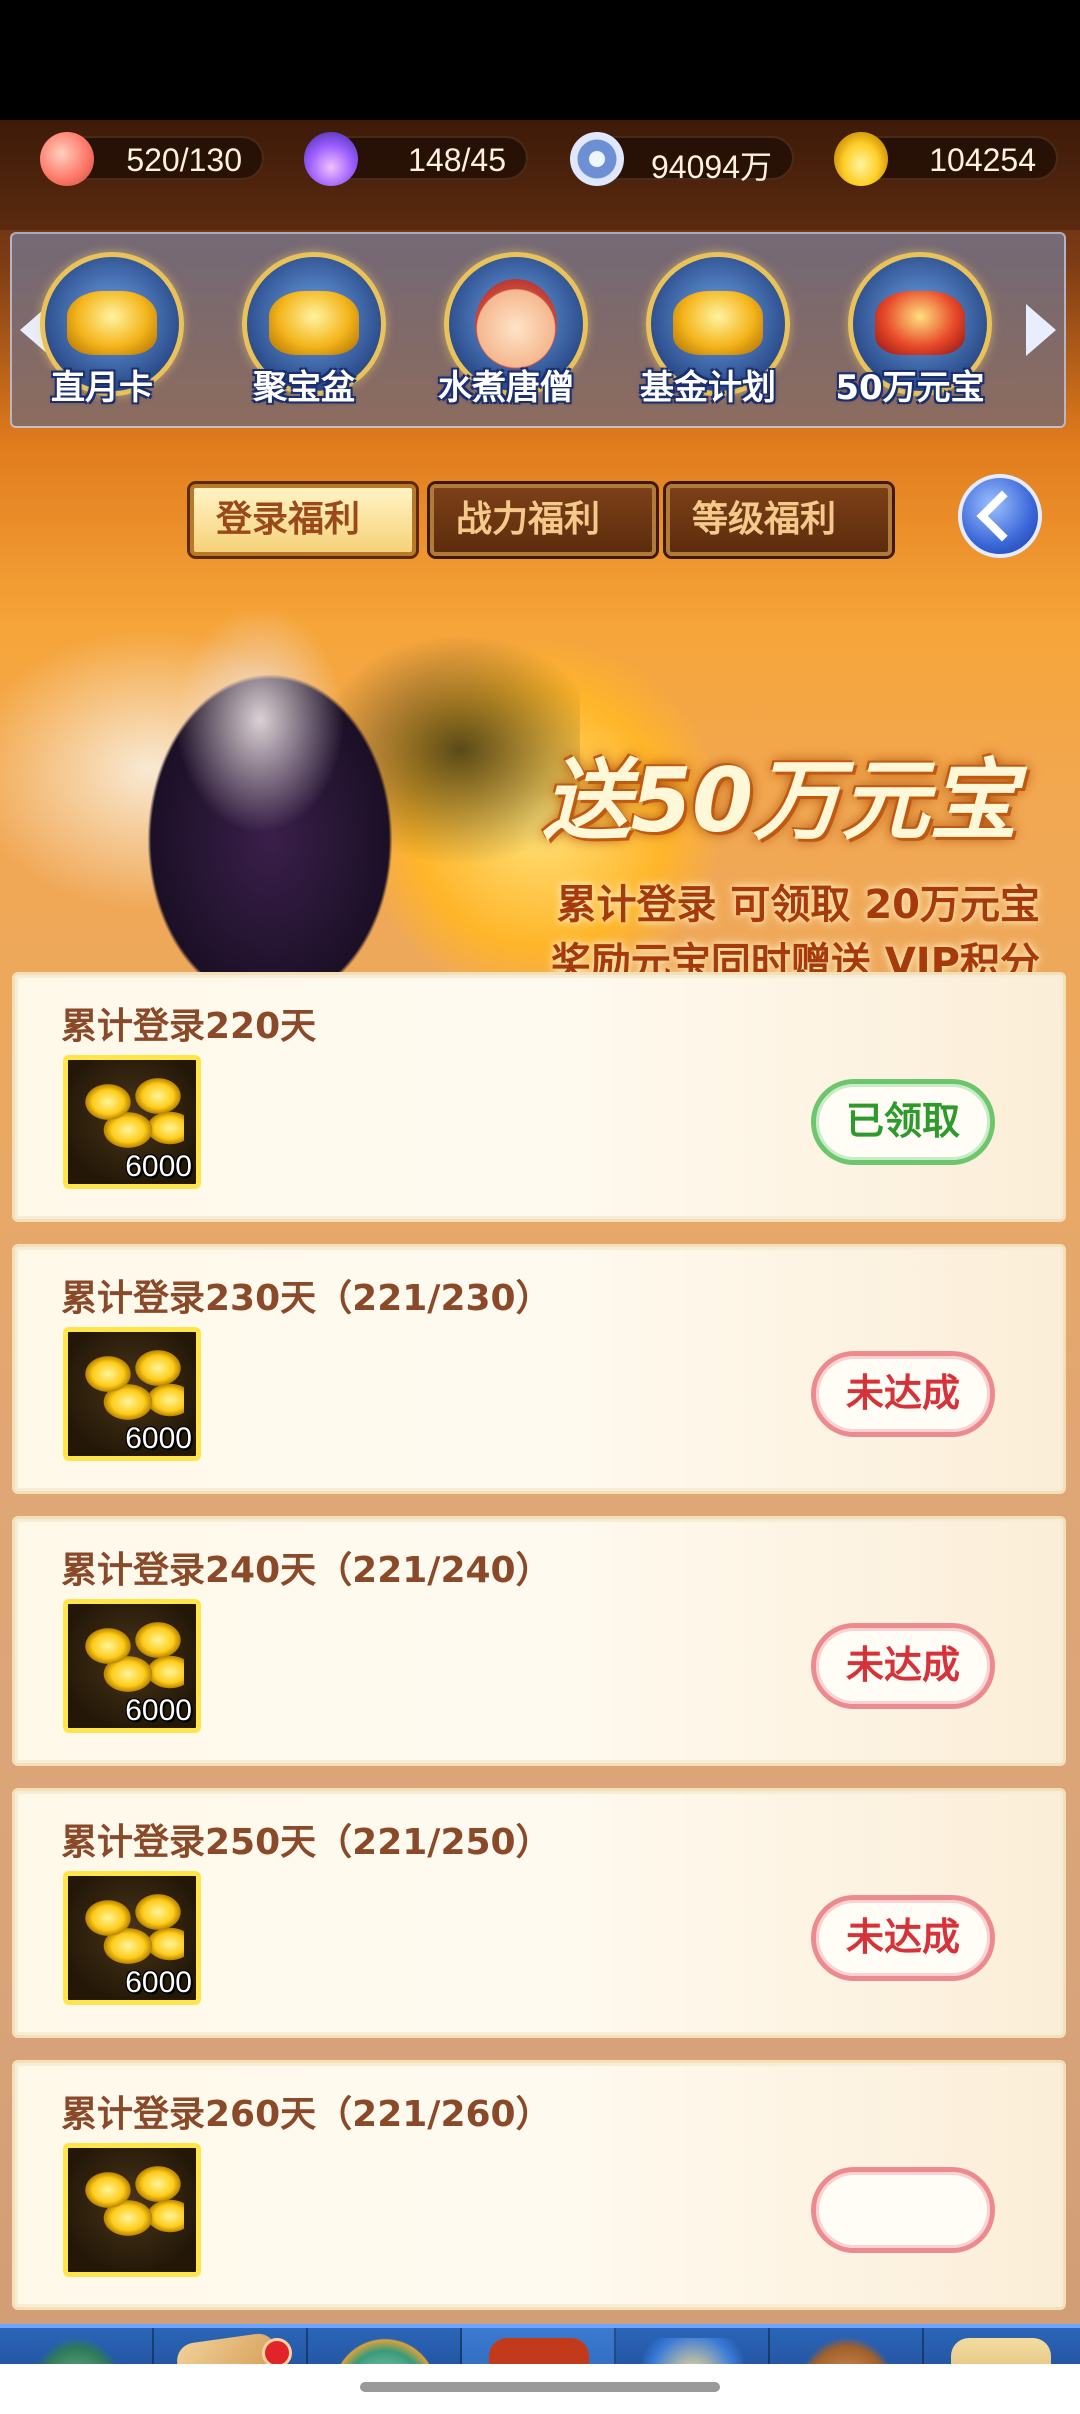 The height and width of the screenshot is (2414, 1080). What do you see at coordinates (306, 2114) in the screenshot?
I see `reward-title: 累计登录260天（221/260）` at bounding box center [306, 2114].